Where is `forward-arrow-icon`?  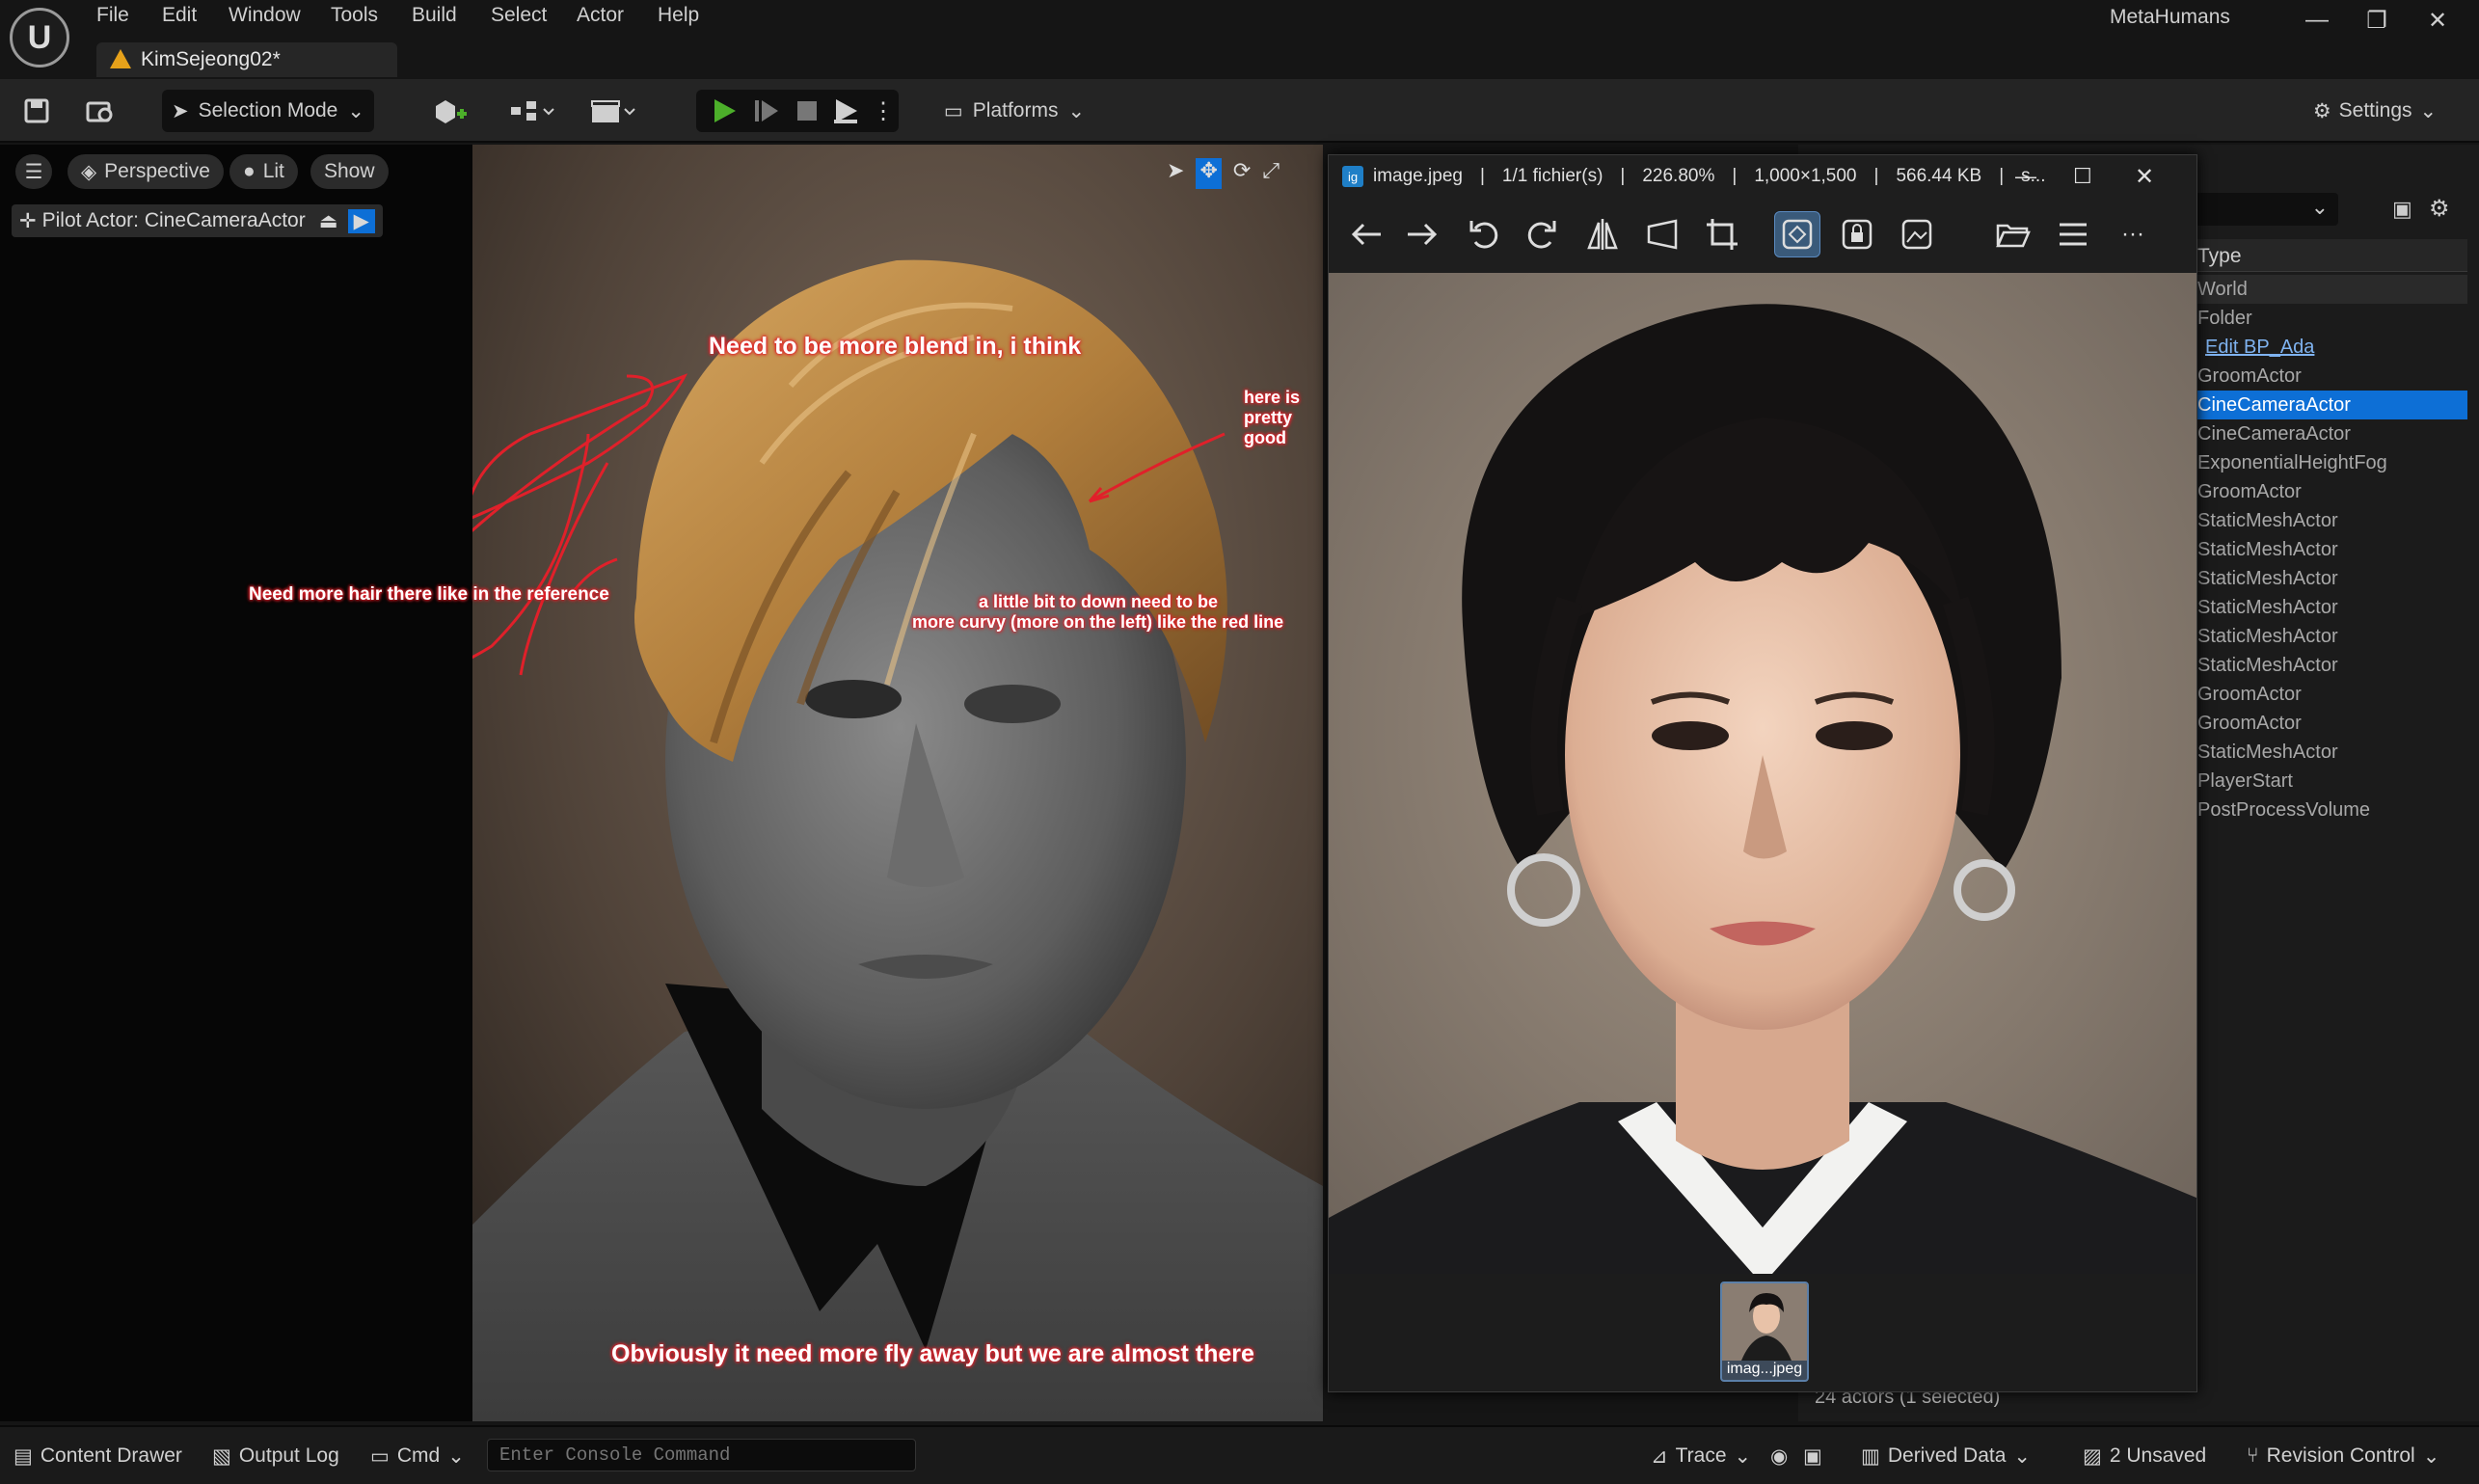 forward-arrow-icon is located at coordinates (1423, 234).